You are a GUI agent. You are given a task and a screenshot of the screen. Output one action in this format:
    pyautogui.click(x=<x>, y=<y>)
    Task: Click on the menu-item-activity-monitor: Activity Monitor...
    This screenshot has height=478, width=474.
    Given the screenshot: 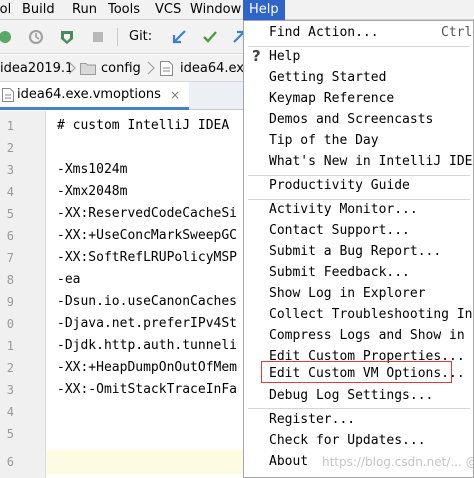 What is the action you would take?
    pyautogui.click(x=343, y=209)
    